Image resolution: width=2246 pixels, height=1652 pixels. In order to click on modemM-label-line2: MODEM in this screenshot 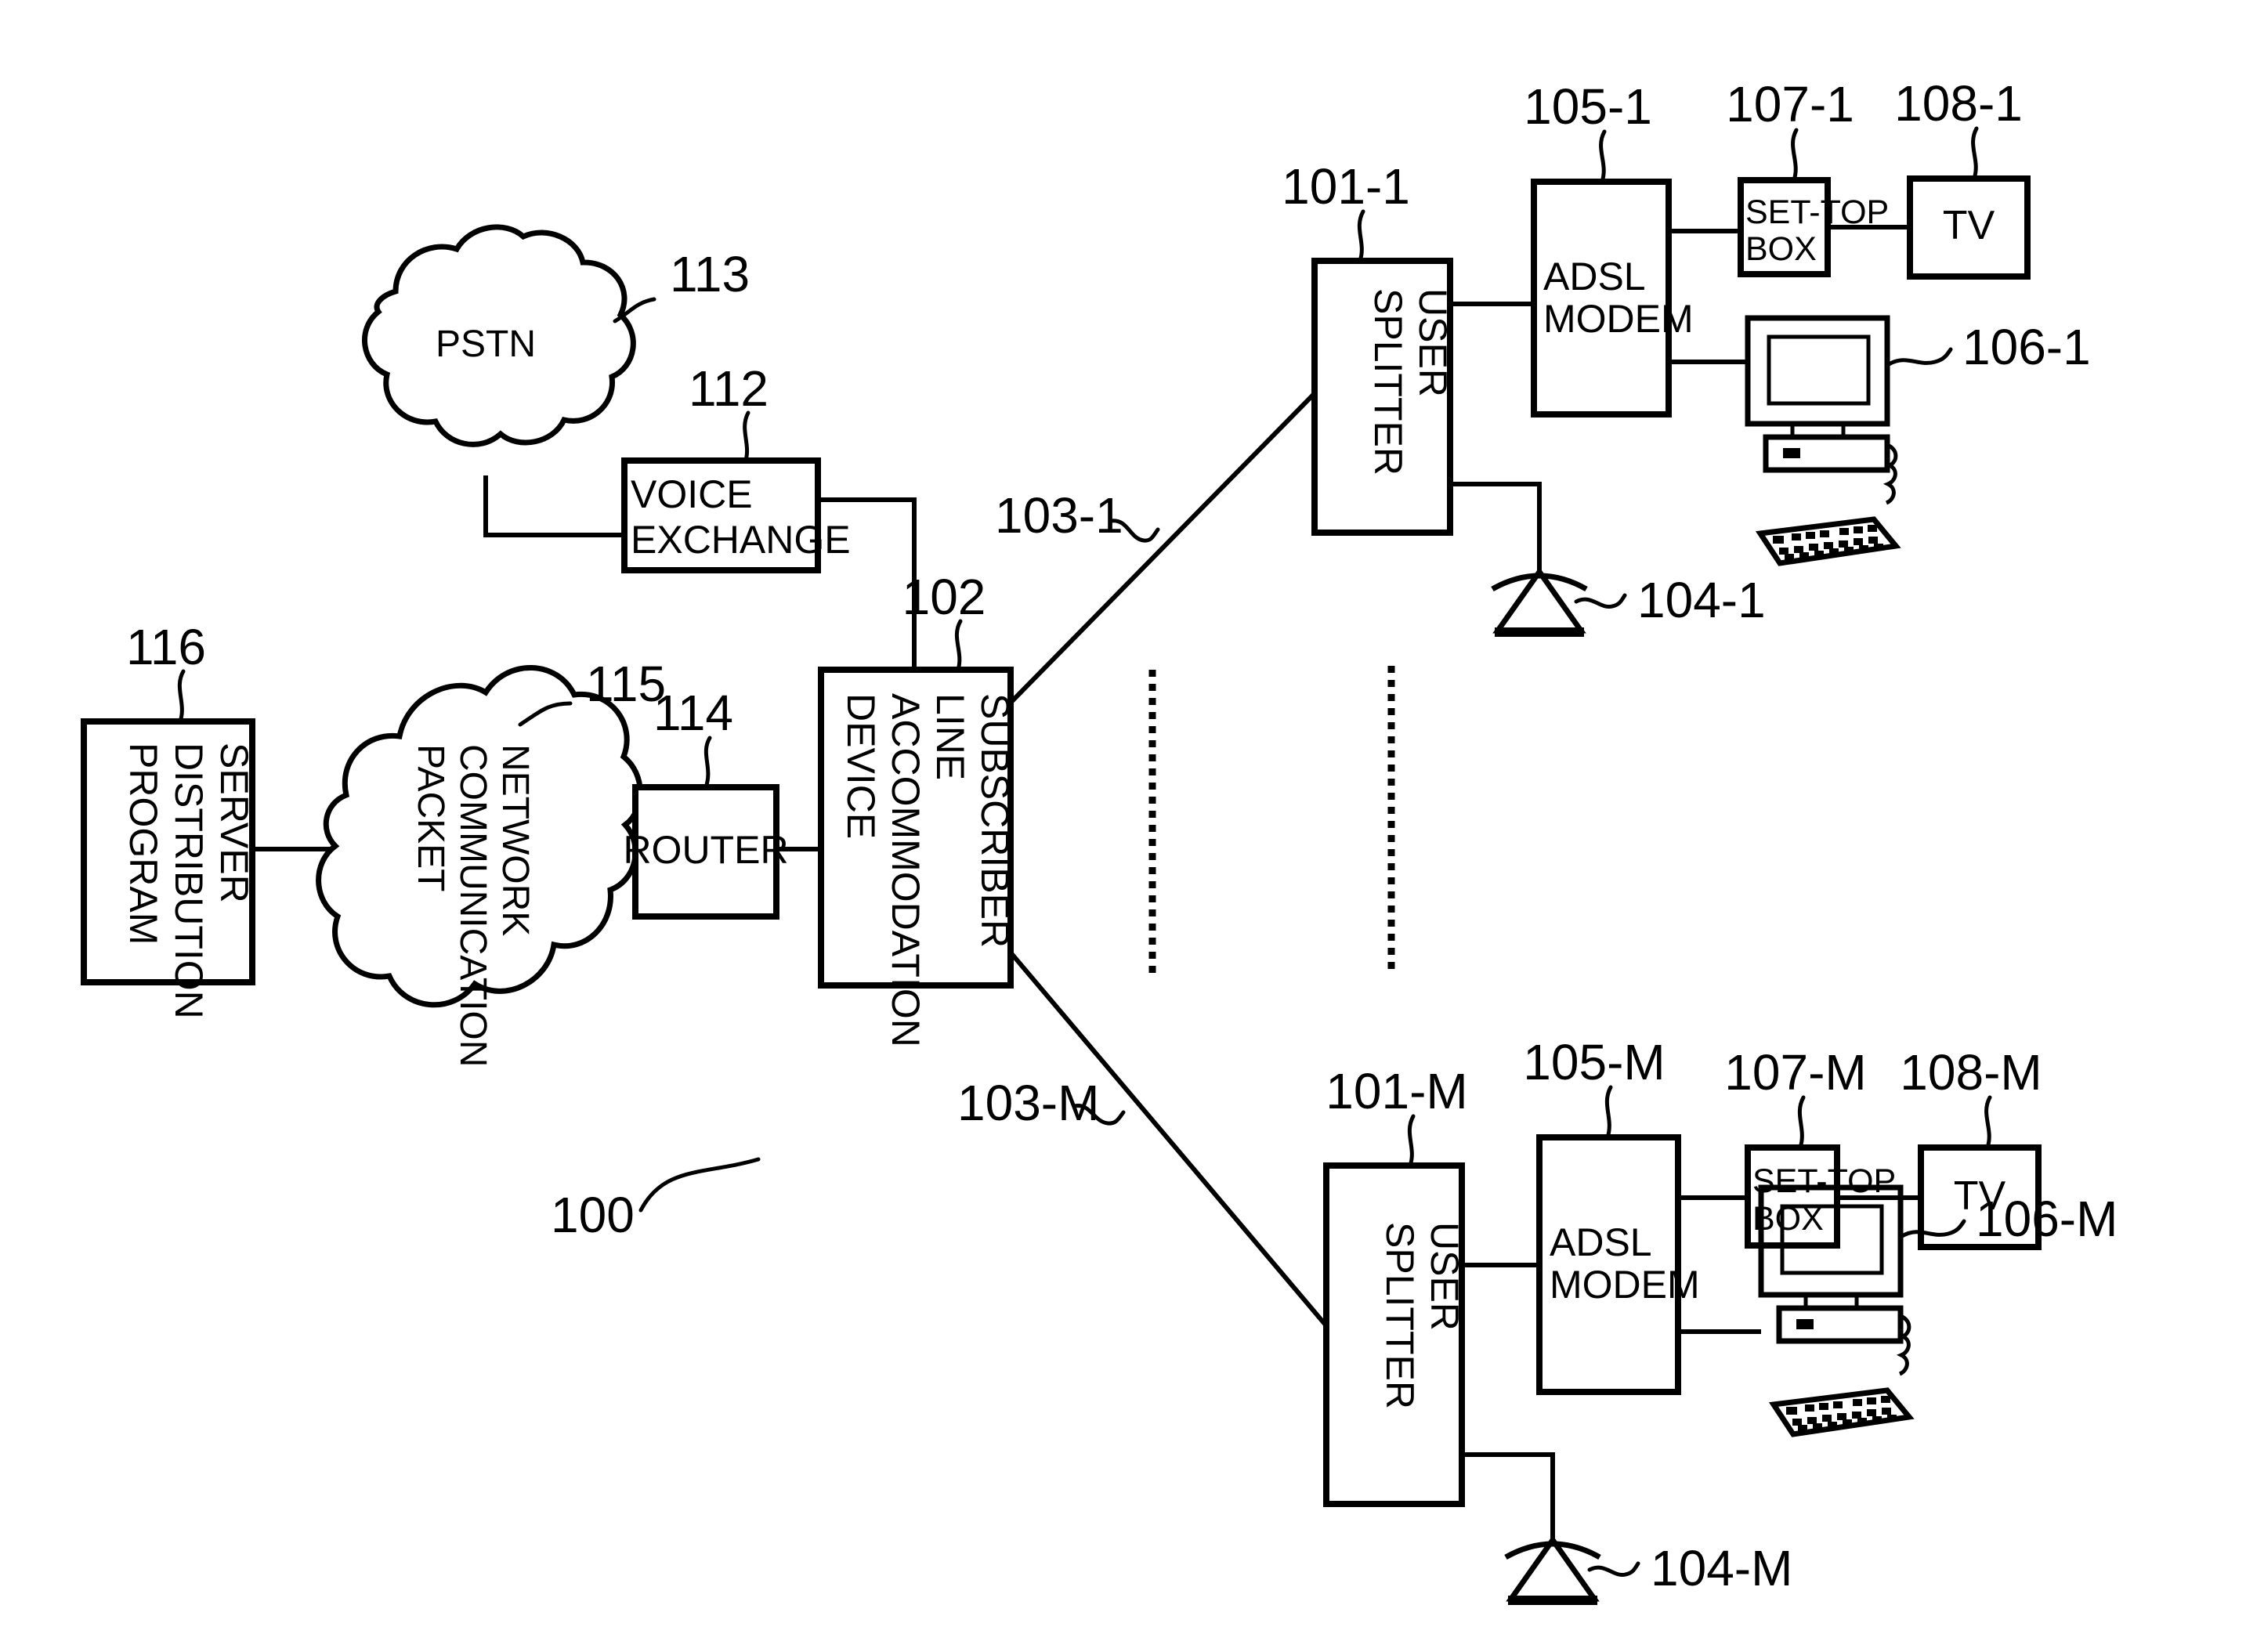, I will do `click(1625, 1285)`.